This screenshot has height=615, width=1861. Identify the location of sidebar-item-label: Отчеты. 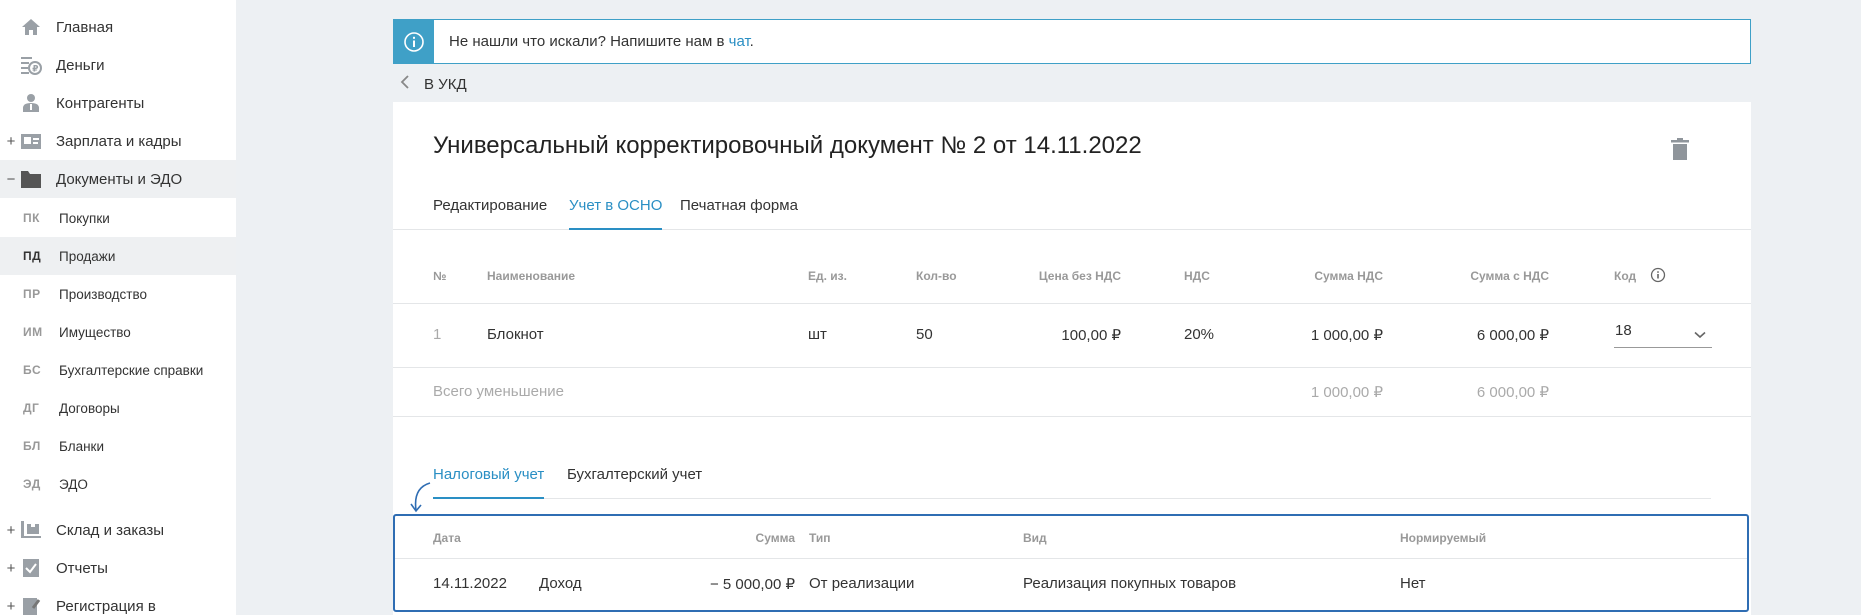
(82, 568).